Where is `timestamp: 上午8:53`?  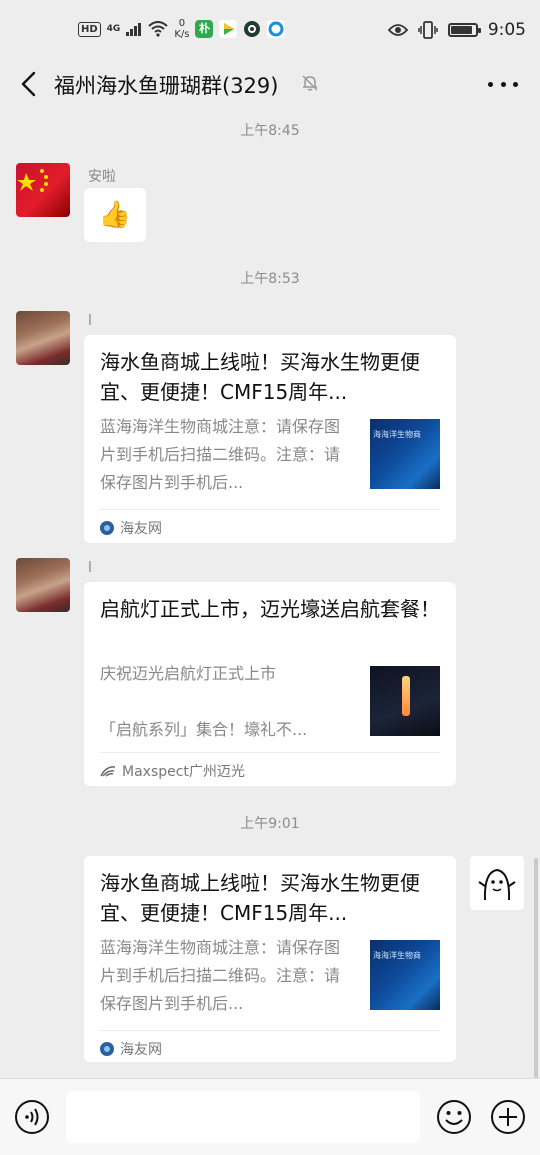
timestamp: 上午8:53 is located at coordinates (270, 279).